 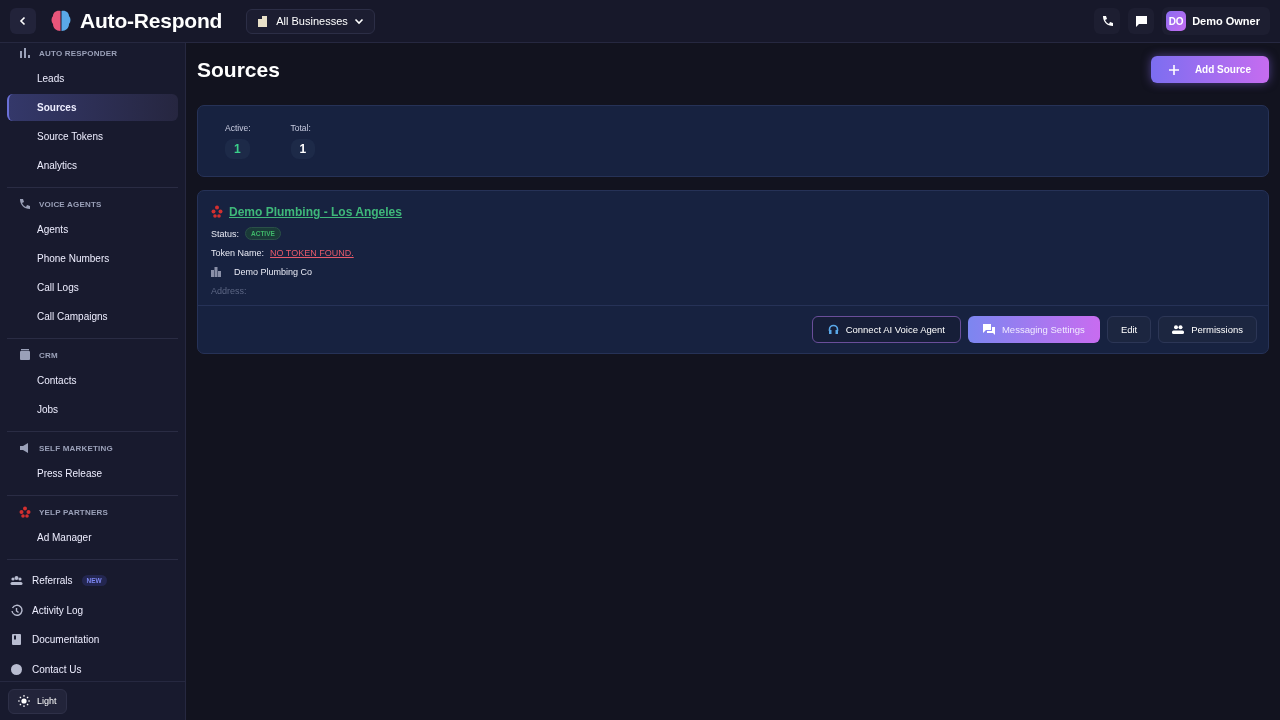 I want to click on sidebar-item: Ad Manager, so click(x=92, y=537).